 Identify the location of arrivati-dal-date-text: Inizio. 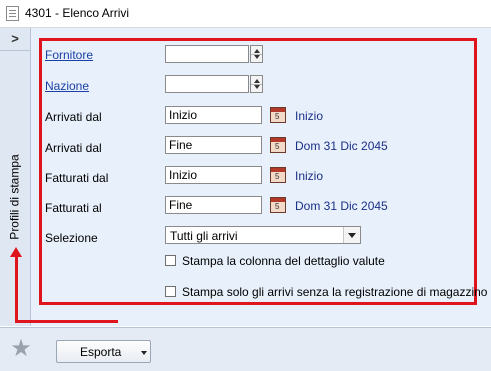
(309, 116).